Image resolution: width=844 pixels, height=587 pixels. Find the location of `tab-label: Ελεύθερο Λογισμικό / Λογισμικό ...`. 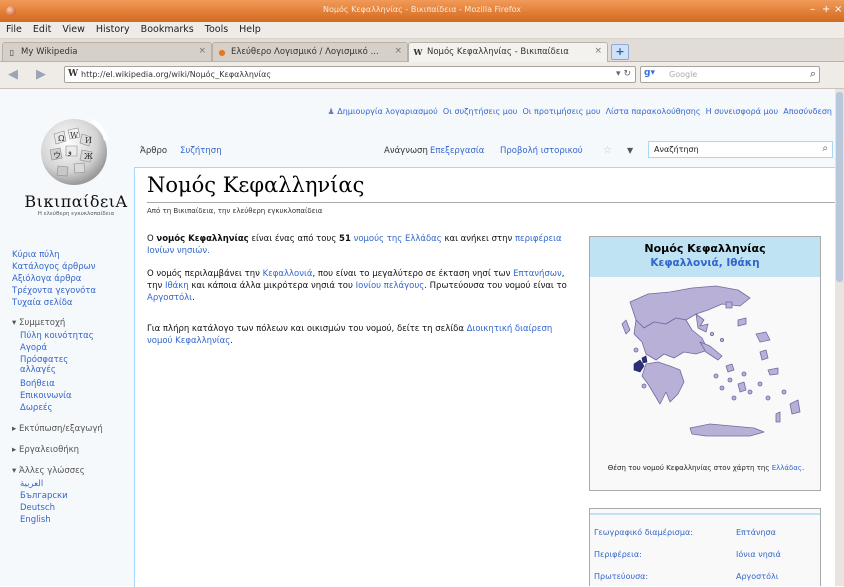

tab-label: Ελεύθερο Λογισμικό / Λογισμικό ... is located at coordinates (305, 52).